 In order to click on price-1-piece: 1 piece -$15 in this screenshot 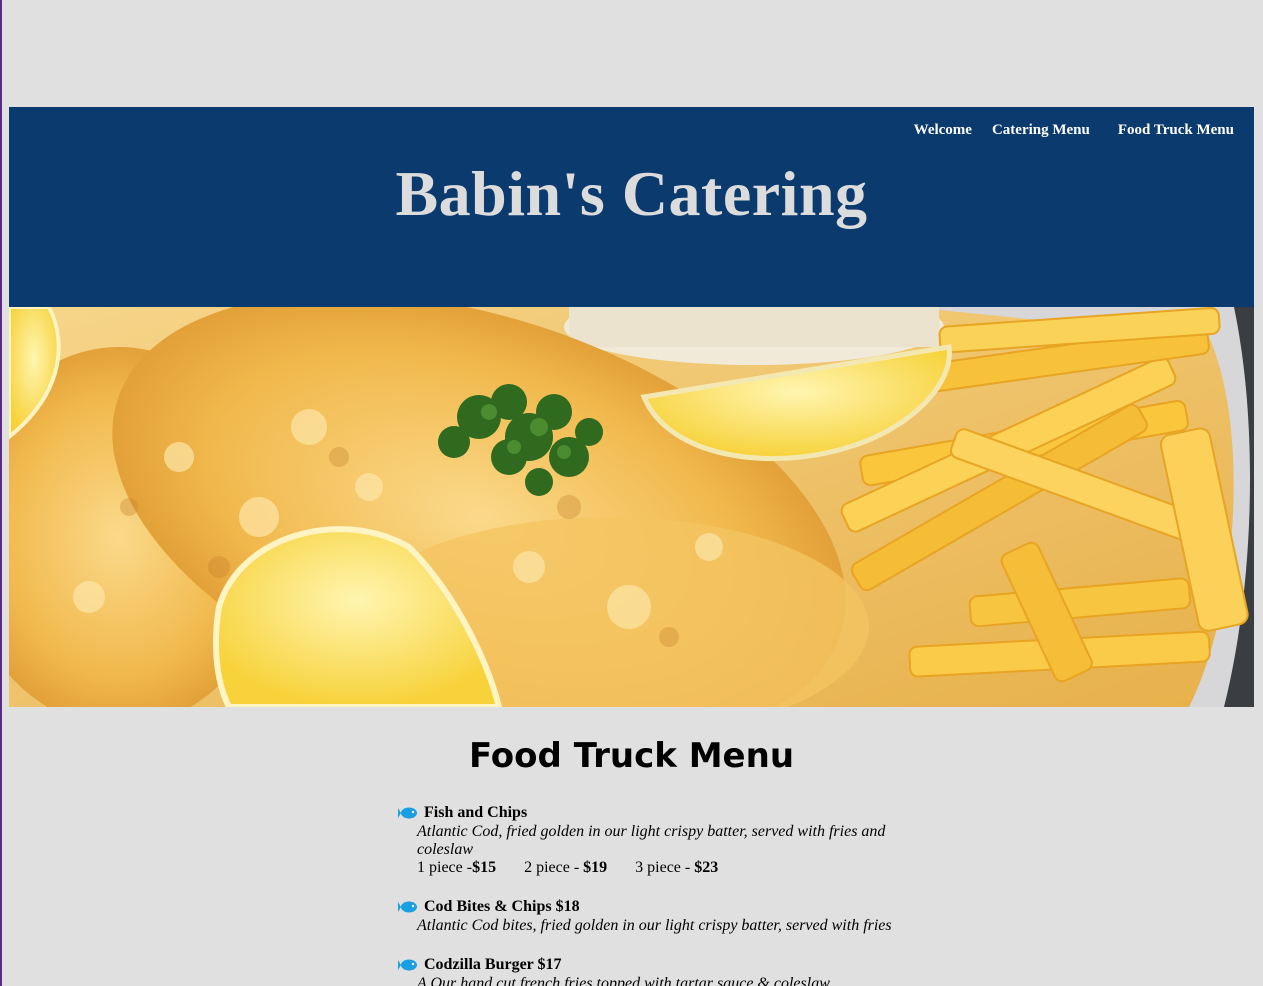, I will do `click(457, 867)`.